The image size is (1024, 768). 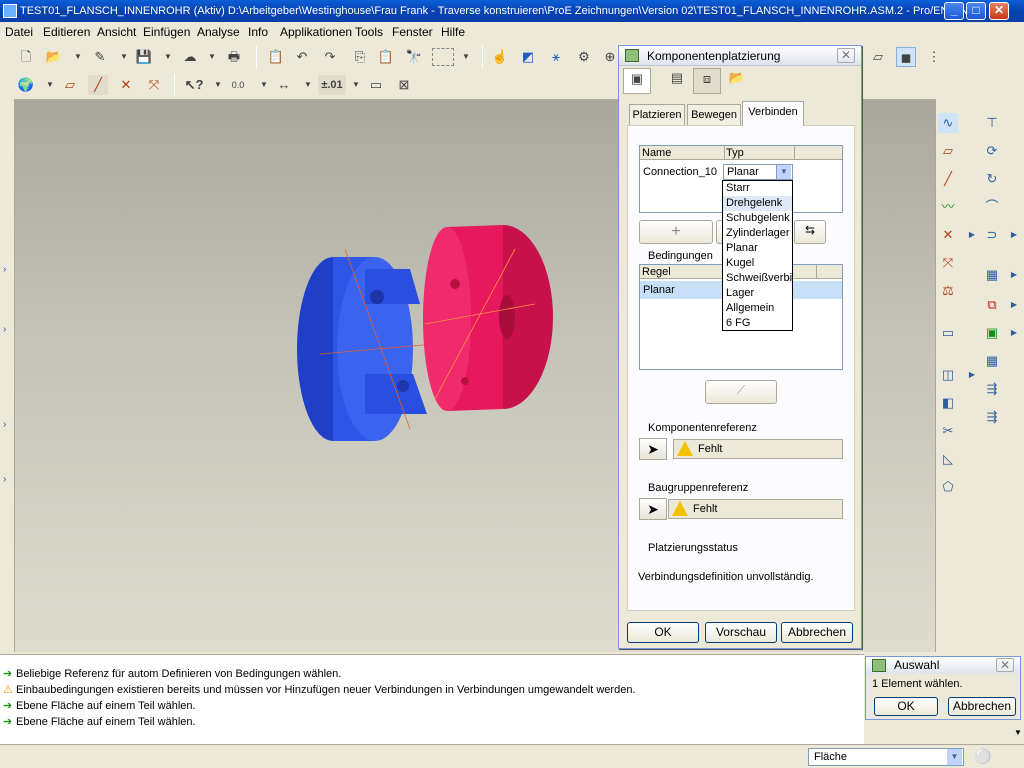 I want to click on show-component-window-icon: ▣, so click(x=637, y=81).